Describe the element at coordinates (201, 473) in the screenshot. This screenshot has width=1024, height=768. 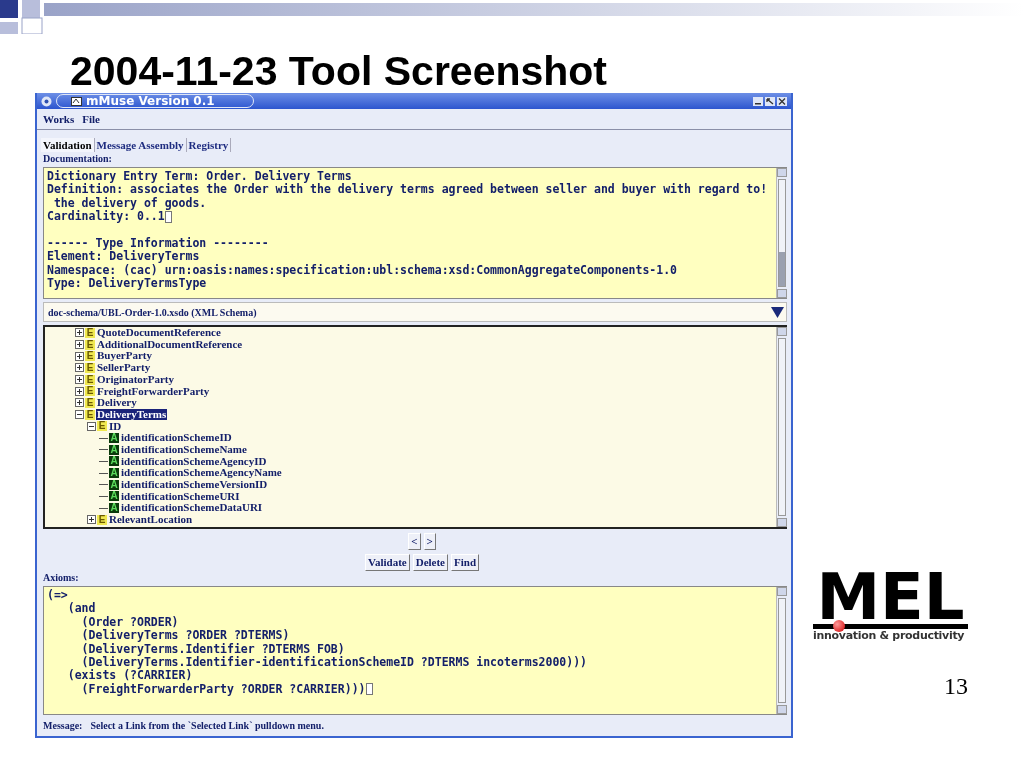
I see `tree-item: identificationSchemeAgencyName` at that location.